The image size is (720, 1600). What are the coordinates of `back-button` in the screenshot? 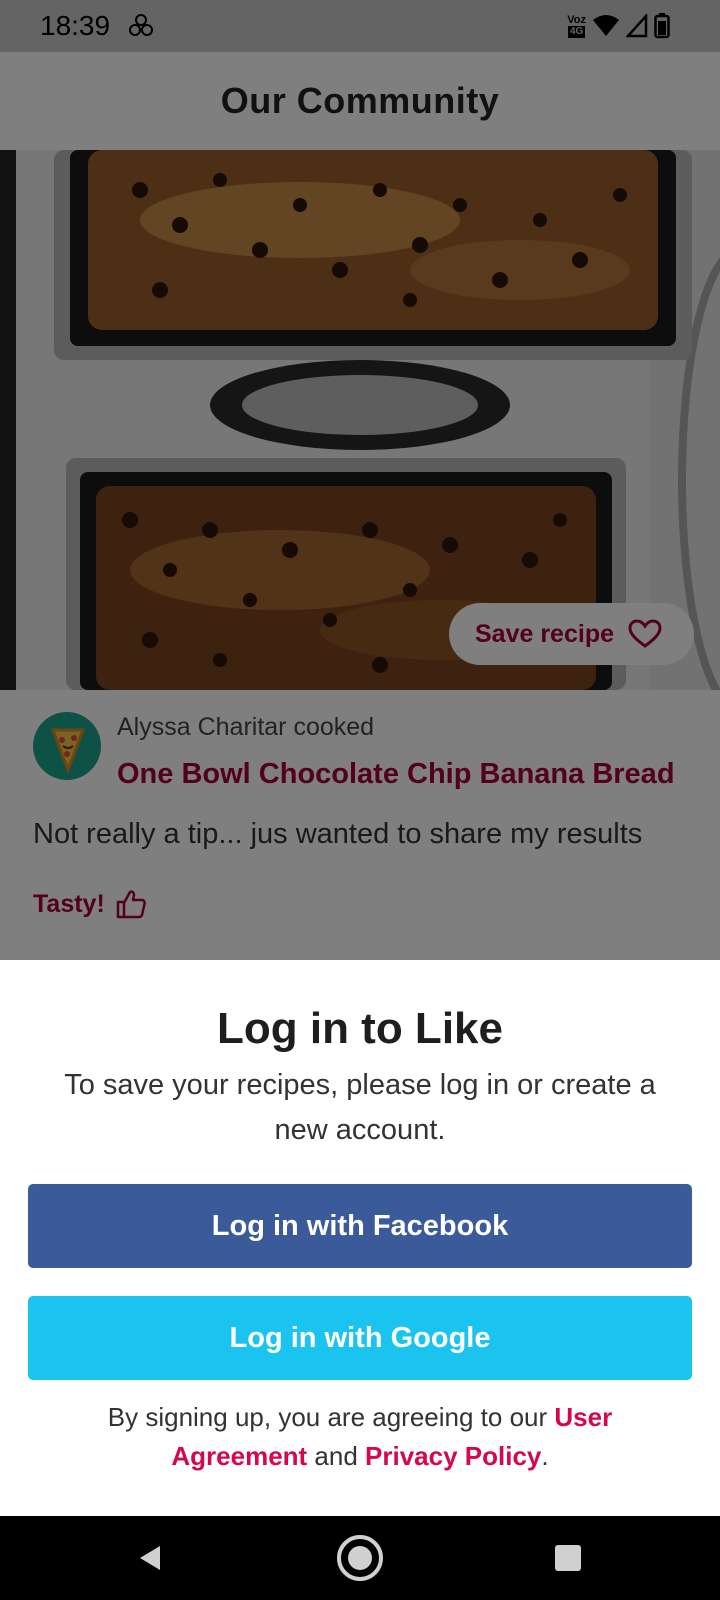 It's located at (150, 1558).